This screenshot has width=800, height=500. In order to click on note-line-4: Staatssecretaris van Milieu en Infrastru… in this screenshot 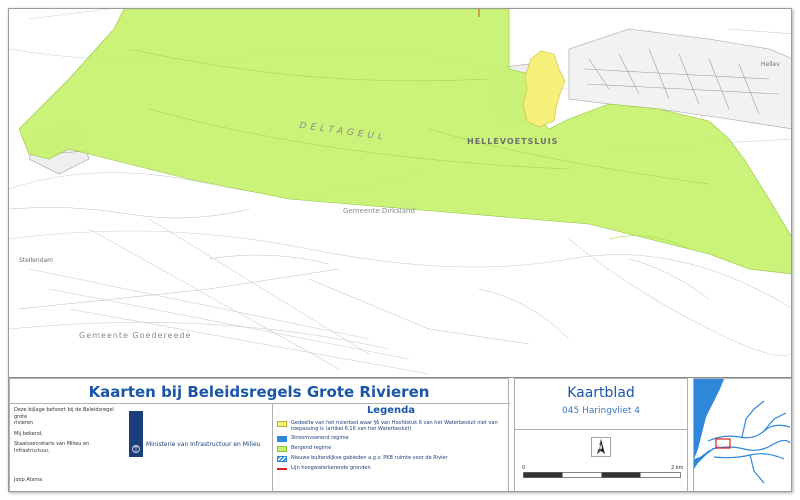, I will do `click(52, 447)`.